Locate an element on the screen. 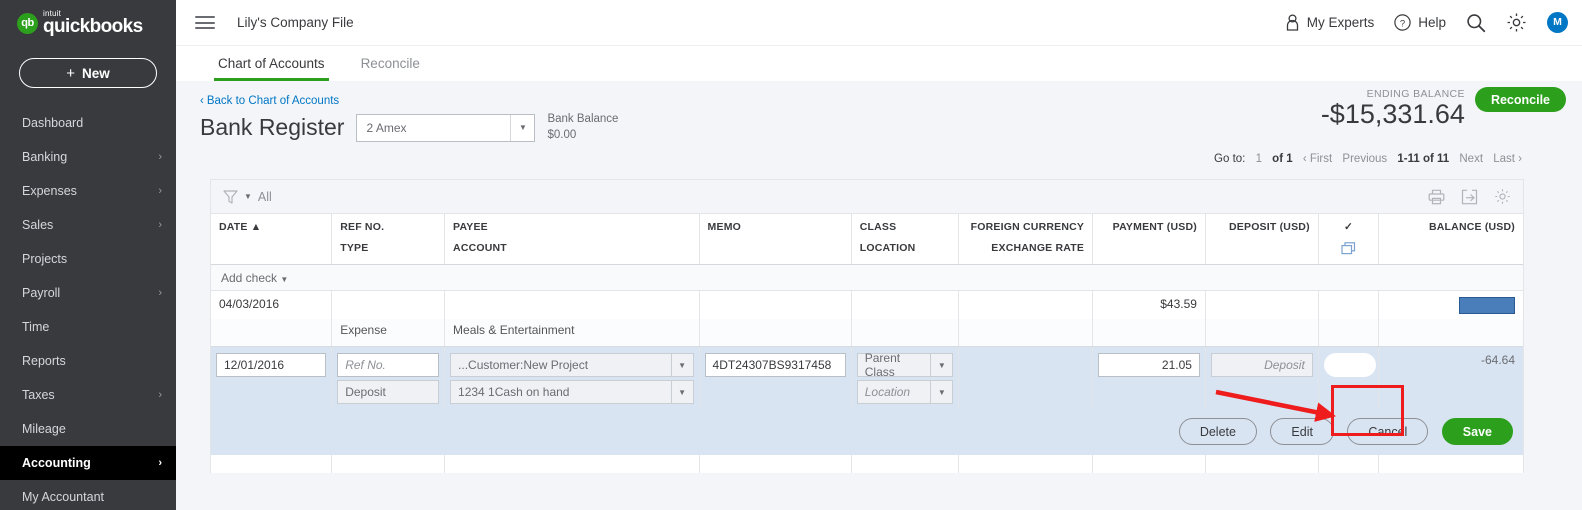  edit-cell-class: Parent Class ▼ is located at coordinates (905, 362).